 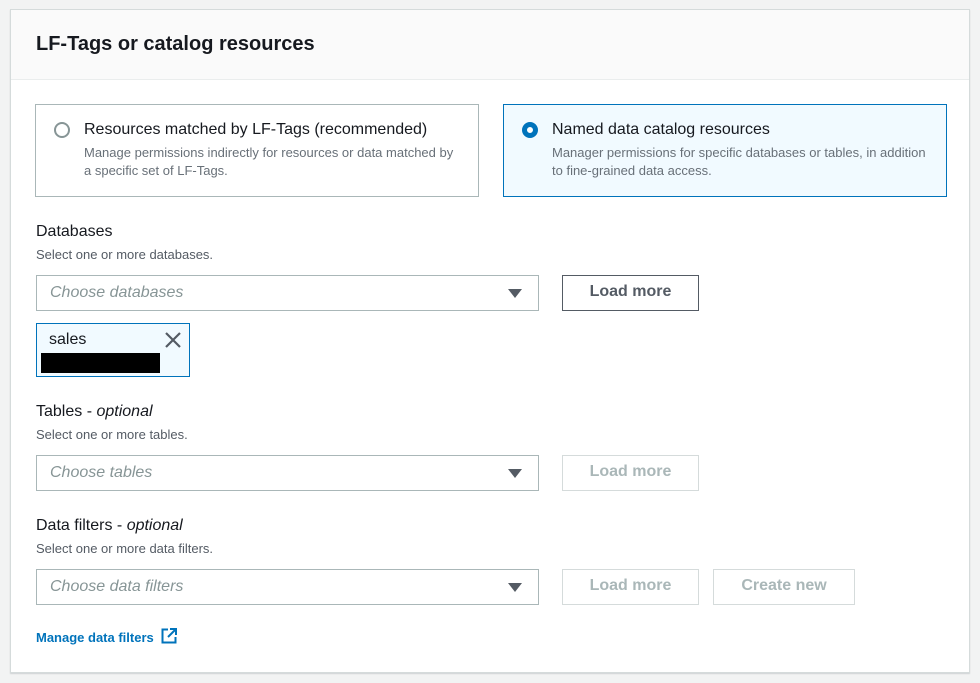 What do you see at coordinates (117, 586) in the screenshot?
I see `data-filters-placeholder: Choose data filters` at bounding box center [117, 586].